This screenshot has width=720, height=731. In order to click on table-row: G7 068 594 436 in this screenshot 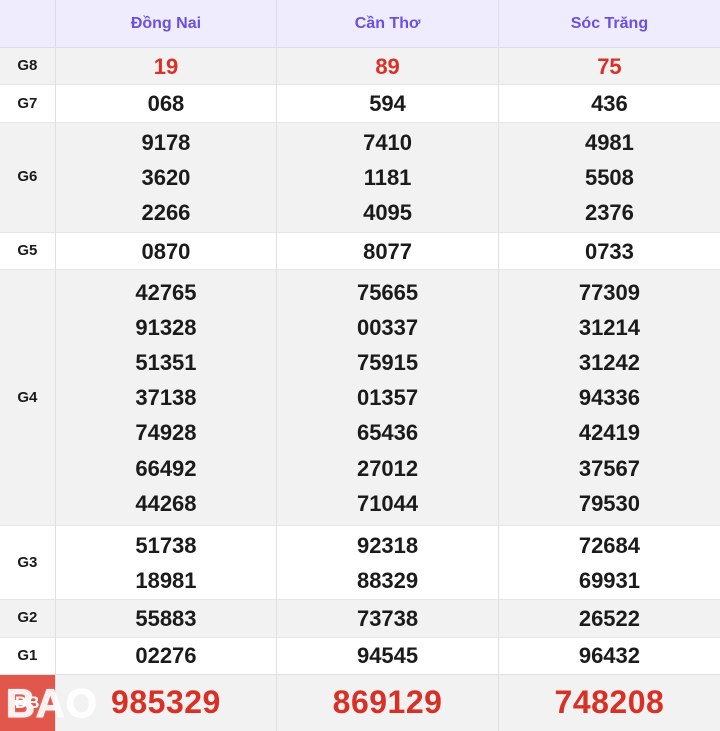, I will do `click(360, 103)`.